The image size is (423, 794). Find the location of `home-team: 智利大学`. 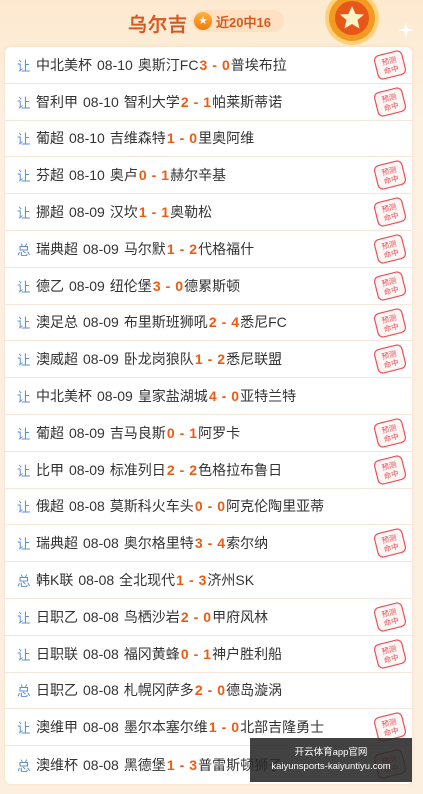

home-team: 智利大学 is located at coordinates (151, 101).